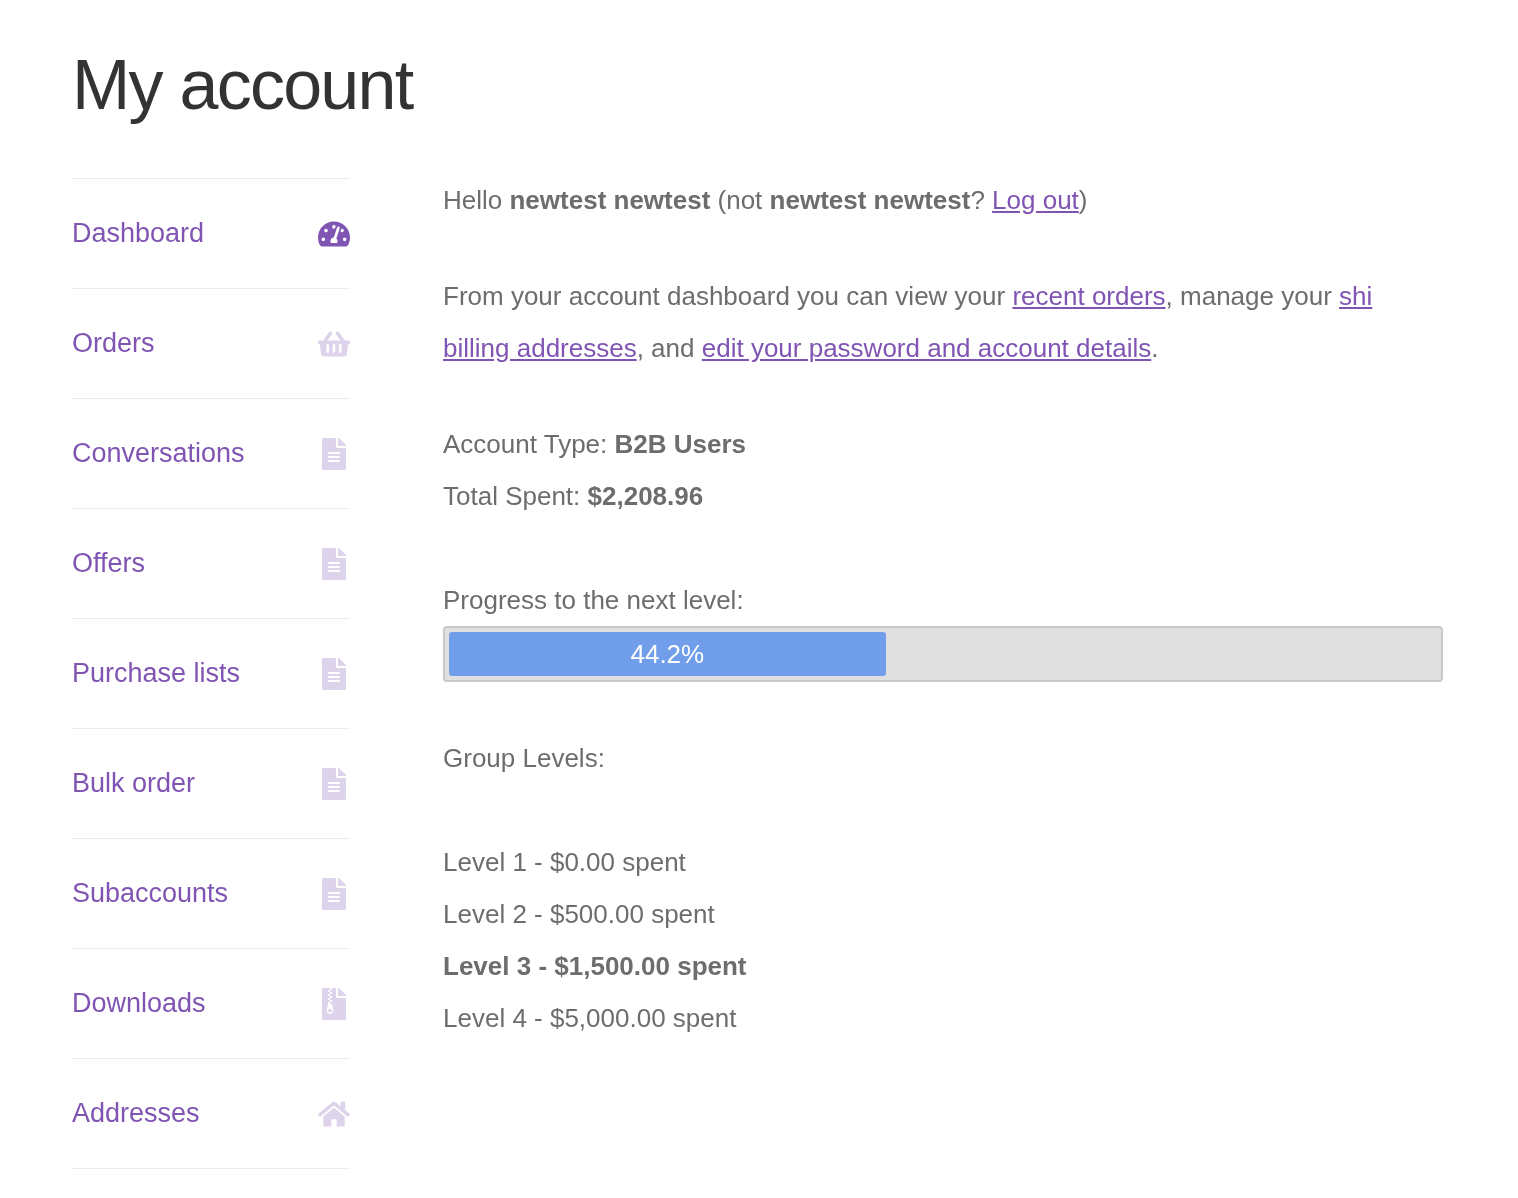 The height and width of the screenshot is (1198, 1518). What do you see at coordinates (540, 348) in the screenshot?
I see `text-link: billing addresses` at bounding box center [540, 348].